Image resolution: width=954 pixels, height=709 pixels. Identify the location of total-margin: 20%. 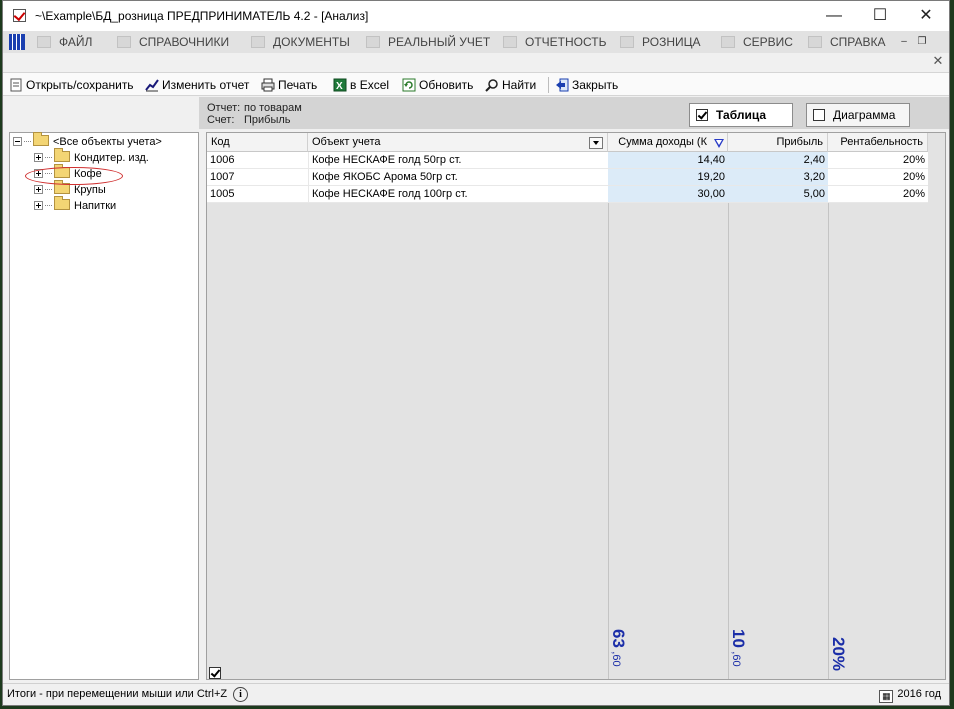
(838, 654).